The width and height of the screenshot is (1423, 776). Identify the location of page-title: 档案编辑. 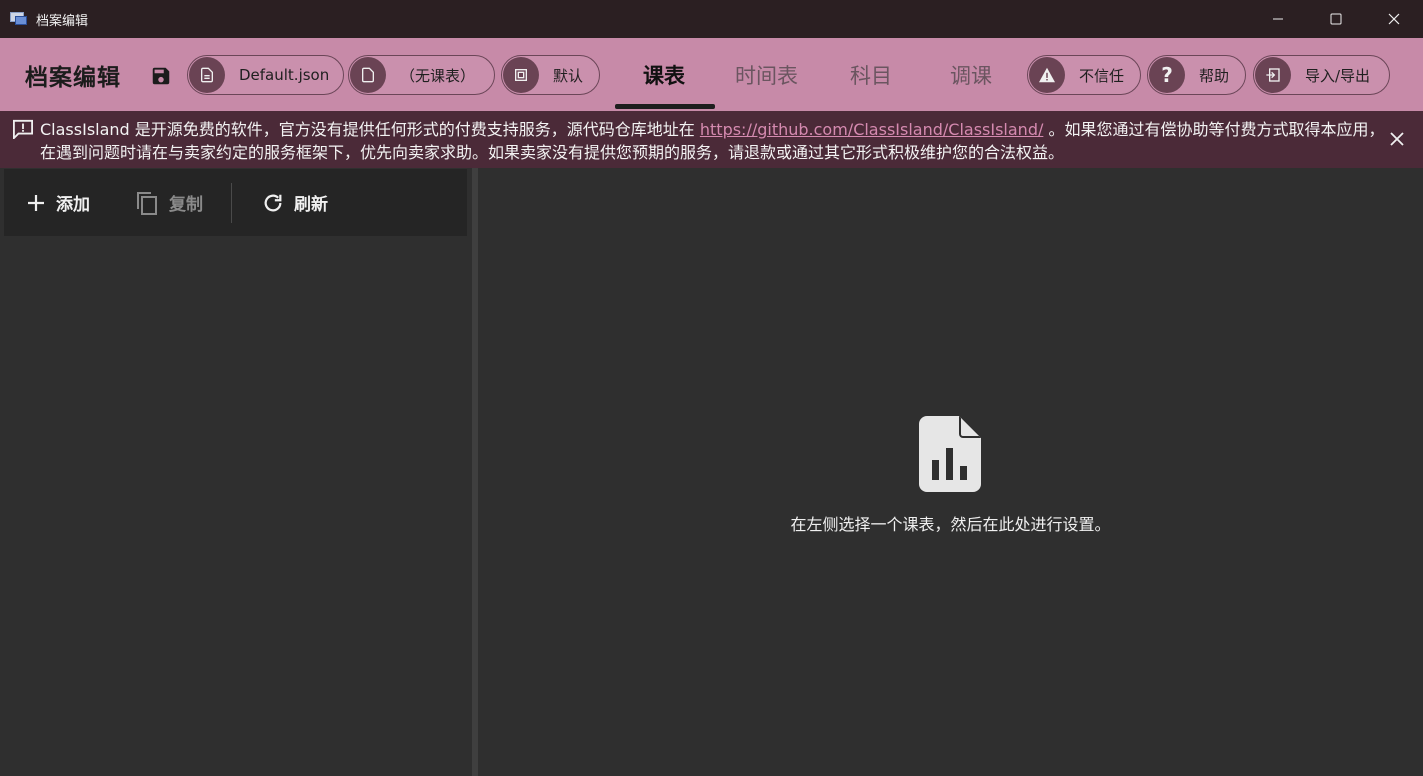
(73, 78).